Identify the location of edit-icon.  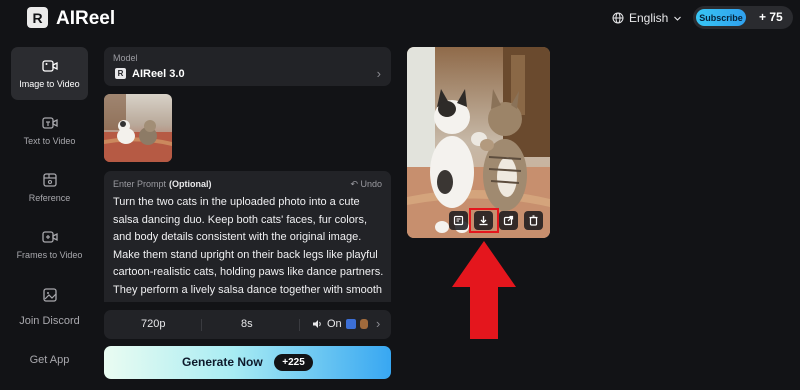
(458, 220).